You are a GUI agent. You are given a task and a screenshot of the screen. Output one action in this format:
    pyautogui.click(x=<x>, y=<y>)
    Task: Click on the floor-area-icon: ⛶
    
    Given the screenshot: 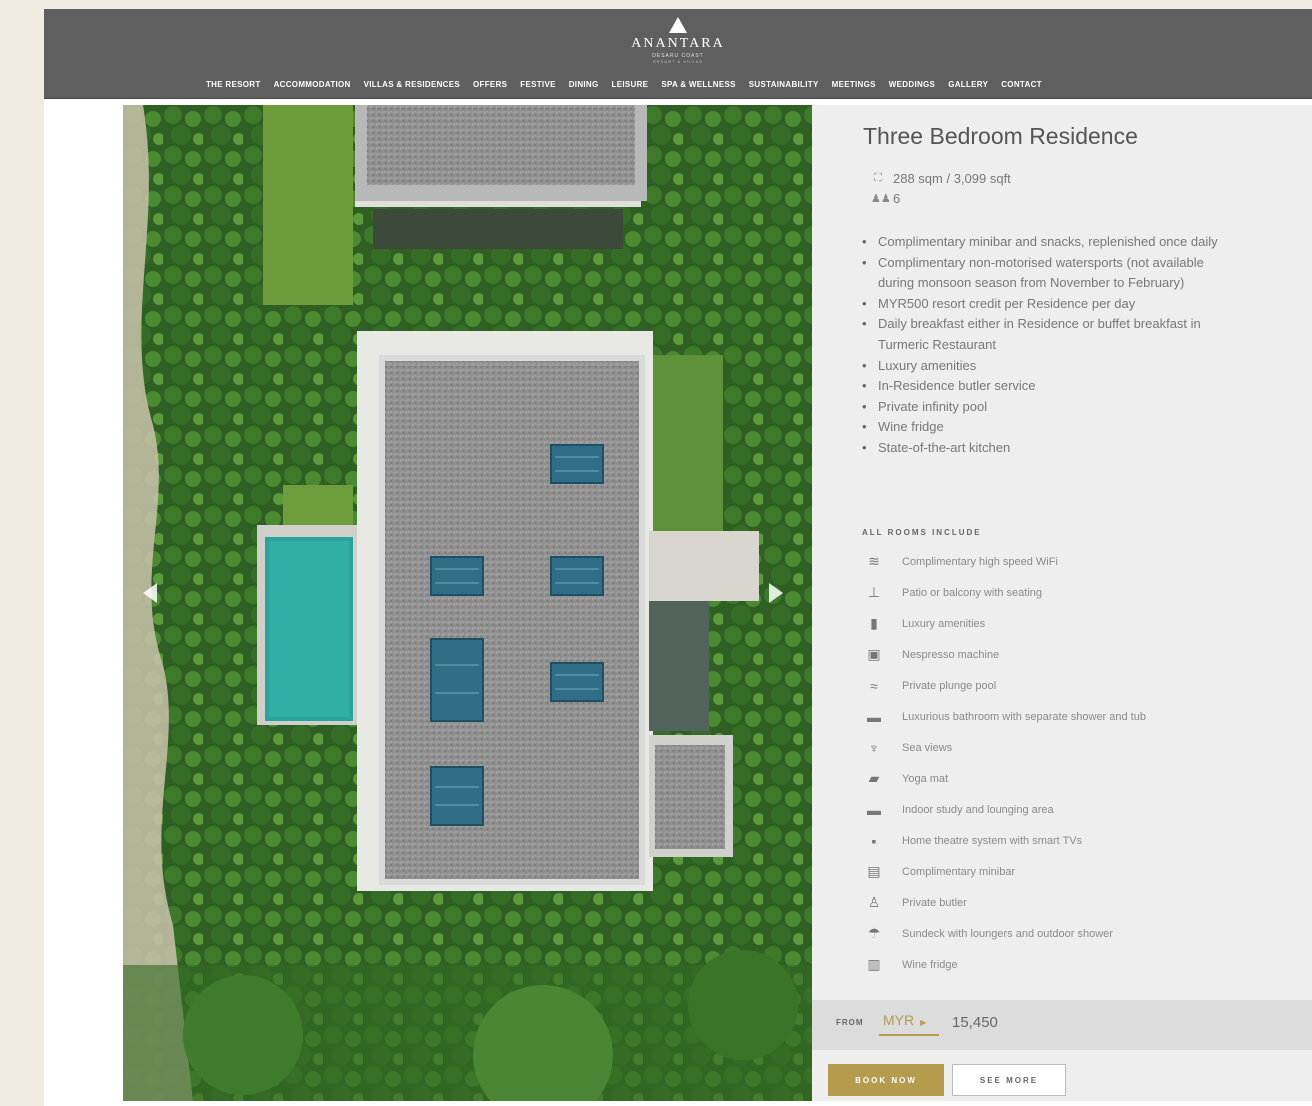 What is the action you would take?
    pyautogui.click(x=878, y=178)
    